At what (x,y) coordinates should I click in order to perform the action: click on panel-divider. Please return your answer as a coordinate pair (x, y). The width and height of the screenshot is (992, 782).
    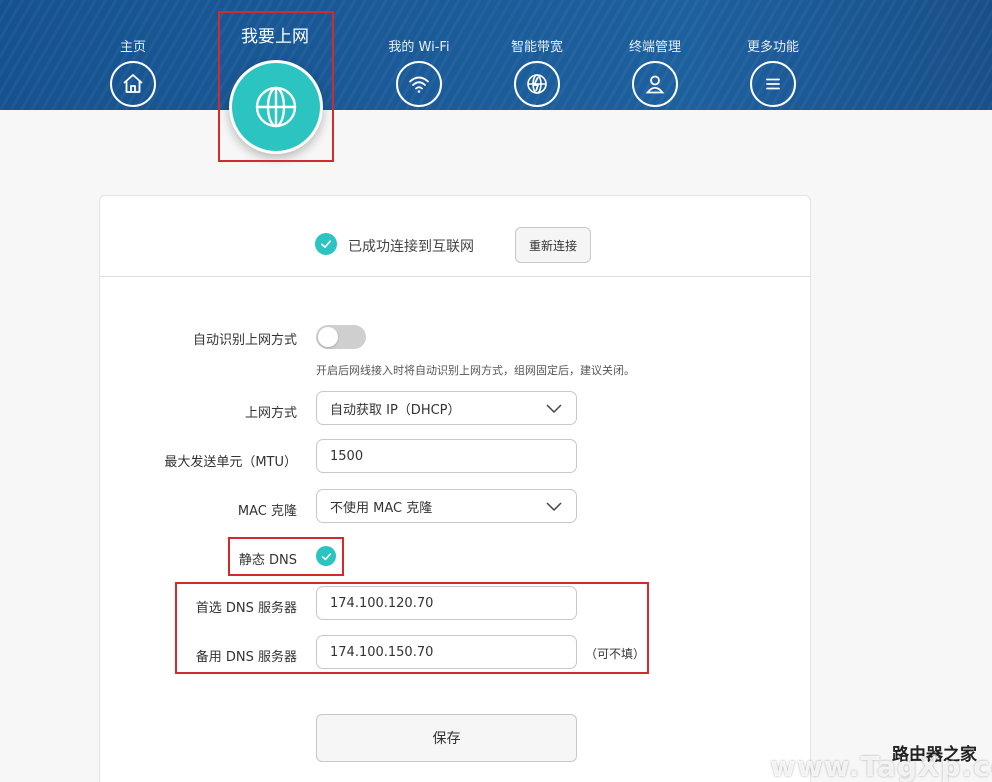
    Looking at the image, I should click on (455, 276).